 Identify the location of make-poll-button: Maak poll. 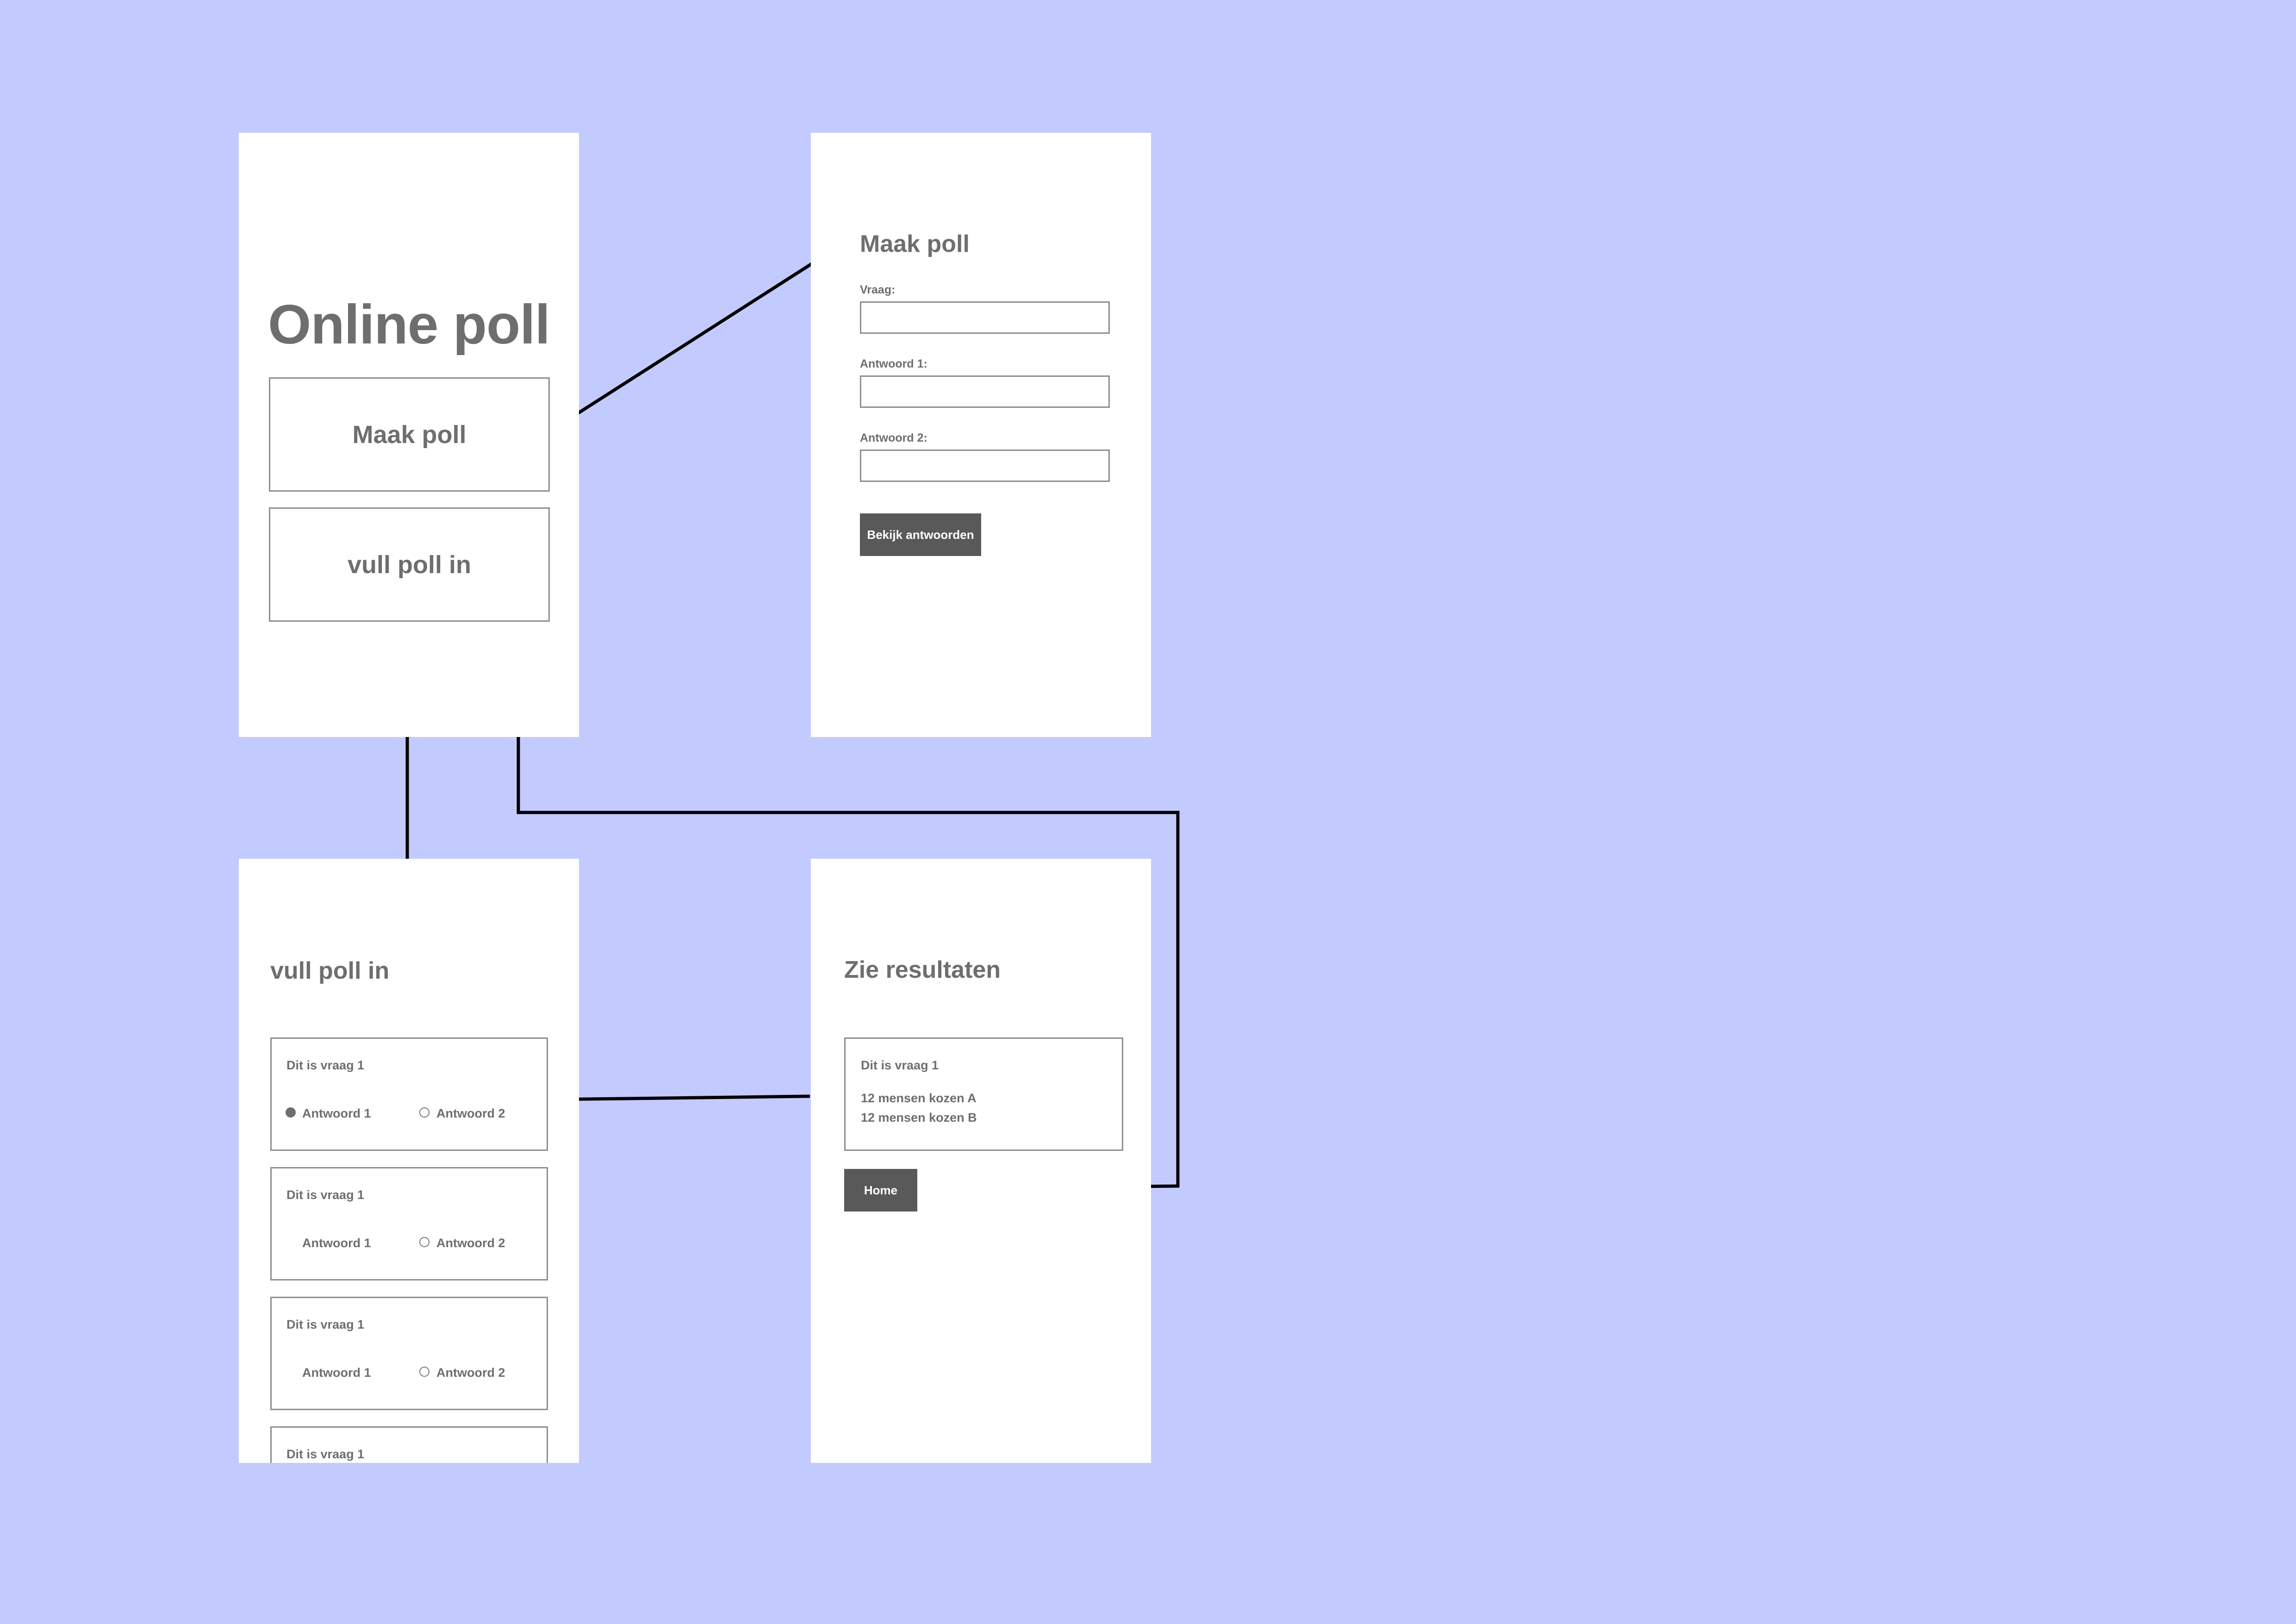
(409, 434).